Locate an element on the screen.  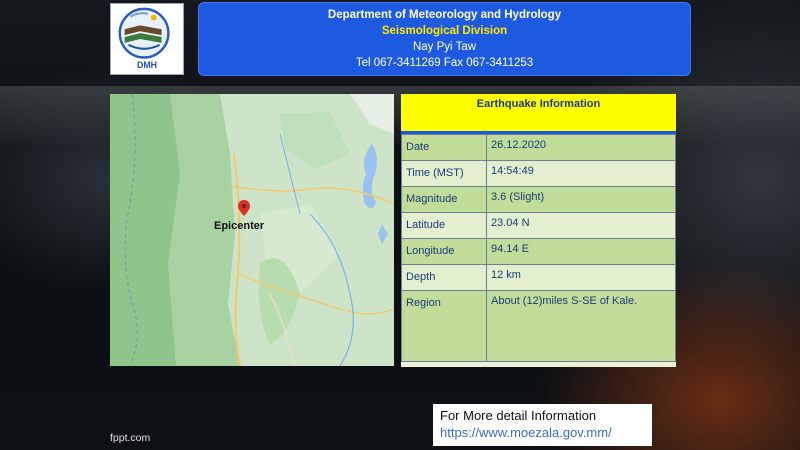
info-label: Region is located at coordinates (444, 326).